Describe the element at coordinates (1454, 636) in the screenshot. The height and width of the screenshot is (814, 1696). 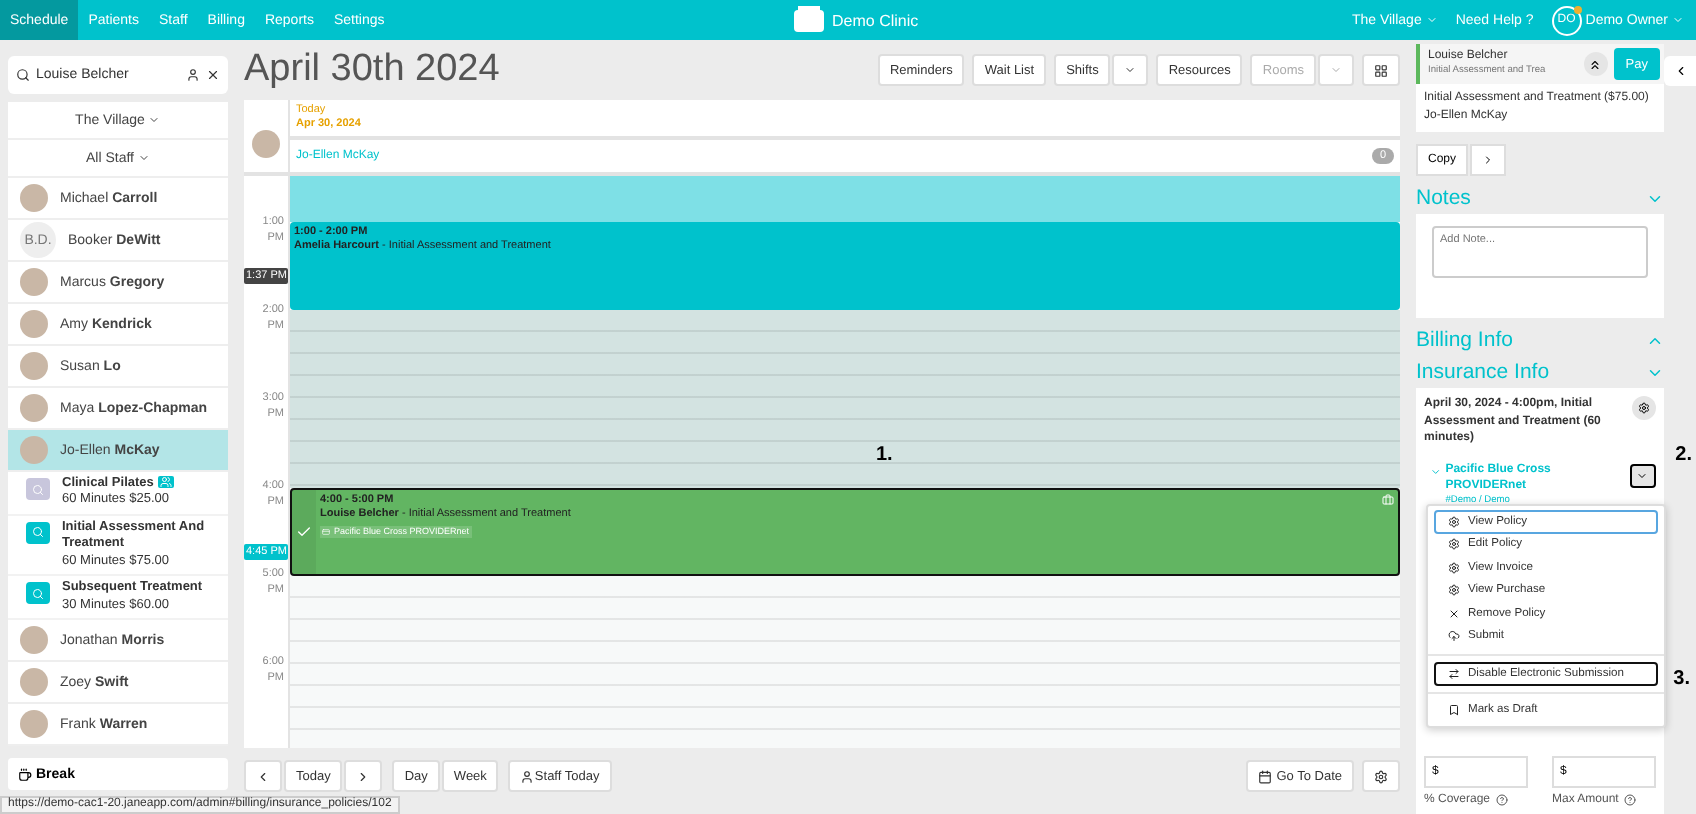
I see `cloud-upload-icon` at that location.